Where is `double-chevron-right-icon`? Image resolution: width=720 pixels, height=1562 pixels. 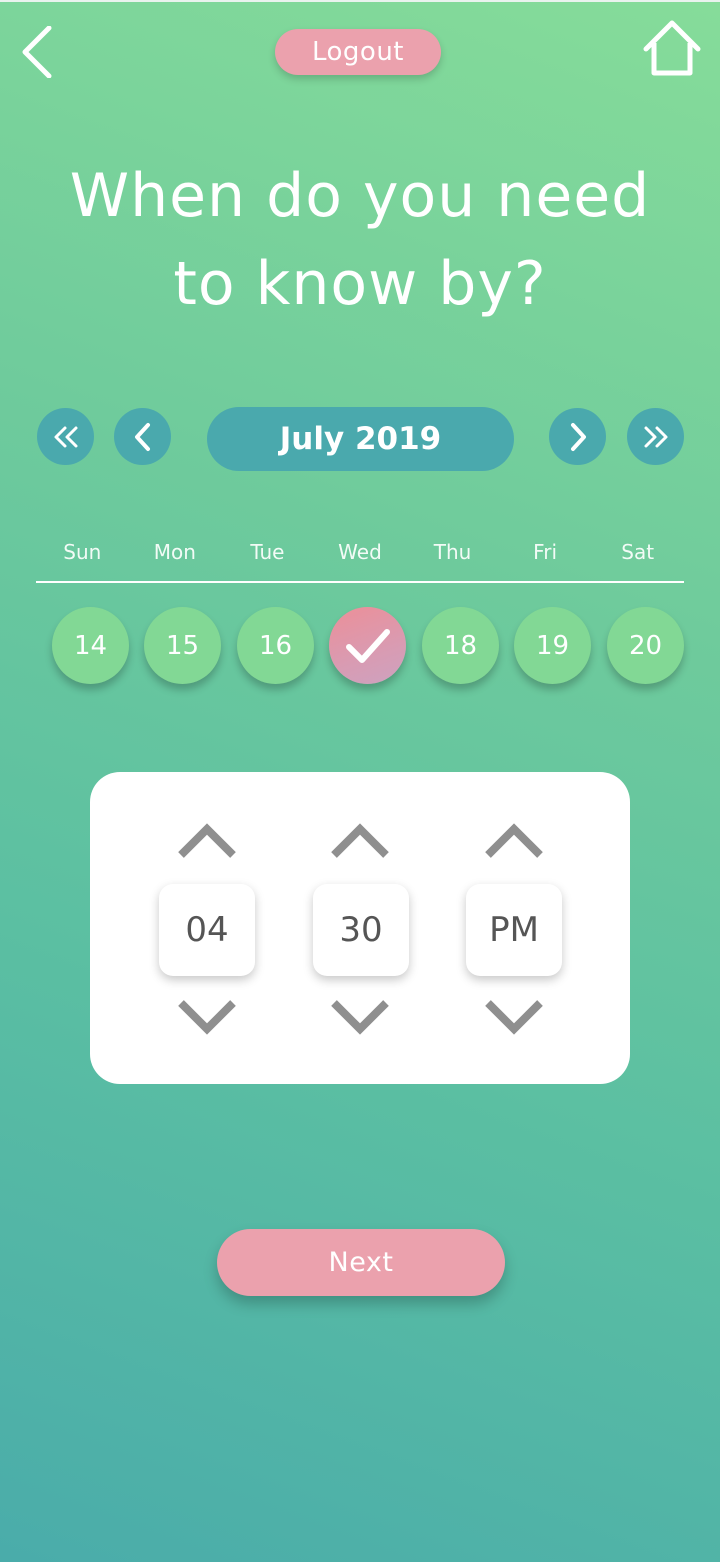
double-chevron-right-icon is located at coordinates (655, 436).